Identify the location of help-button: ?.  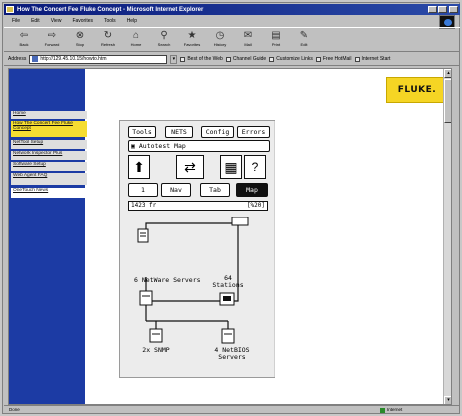
(255, 167).